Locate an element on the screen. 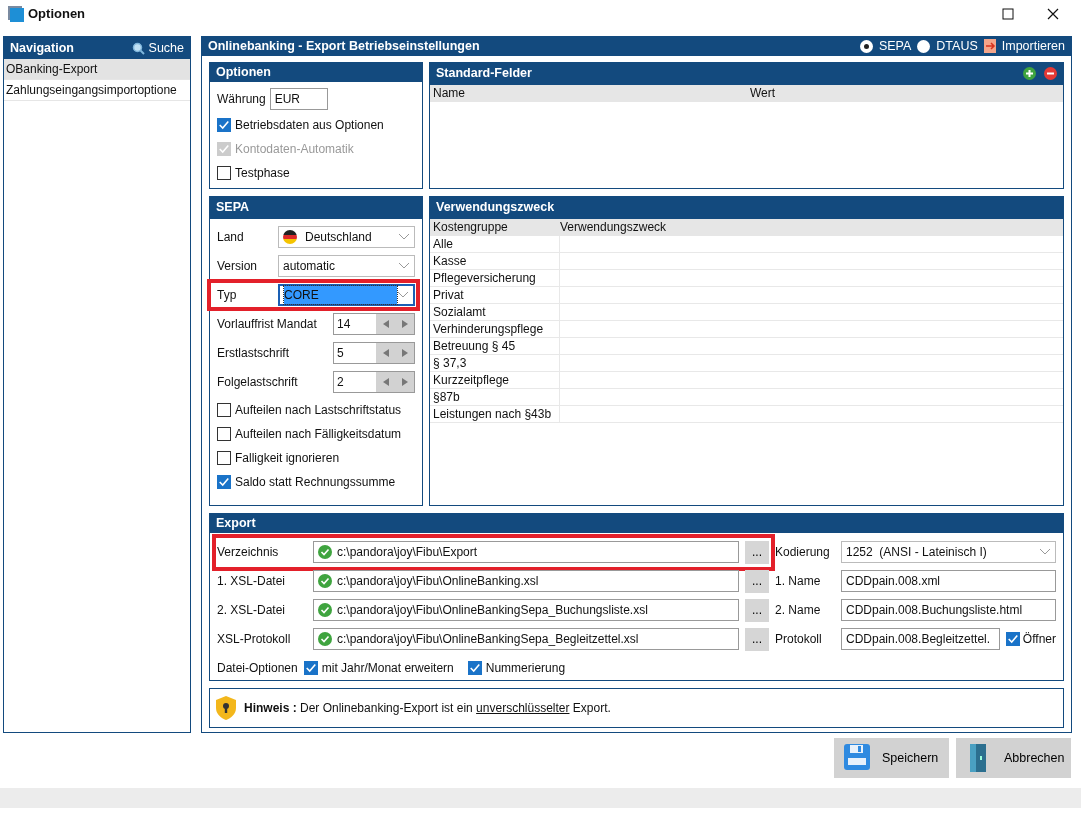 The image size is (1081, 814). table-cell: Leistungen nach §43b is located at coordinates (495, 413).